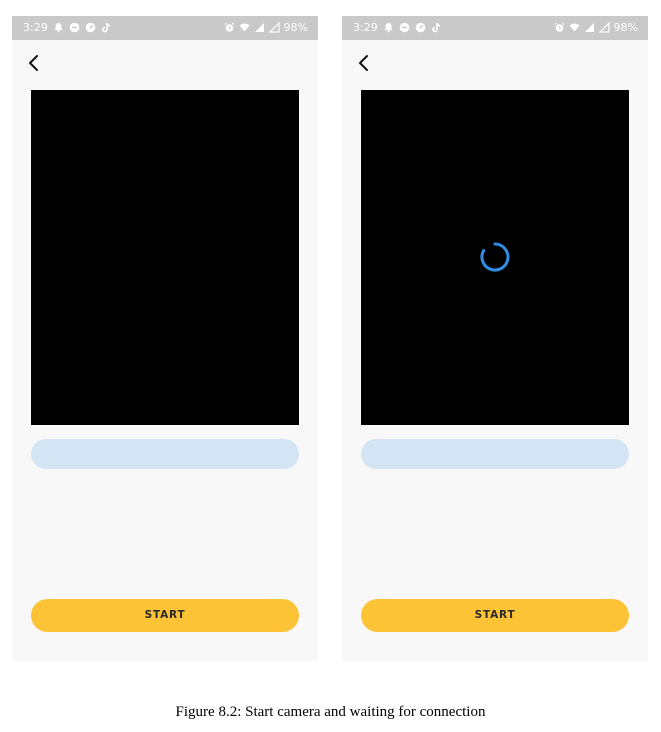 The width and height of the screenshot is (661, 732). I want to click on loading-spinner-icon, so click(495, 257).